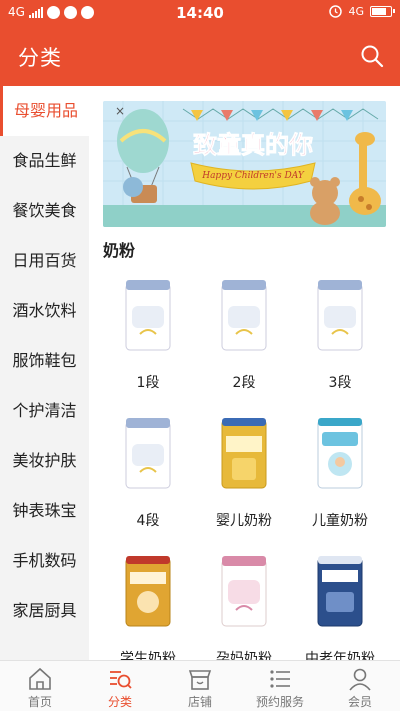 Image resolution: width=400 pixels, height=711 pixels. Describe the element at coordinates (359, 702) in the screenshot. I see `tab-label: 会员` at that location.